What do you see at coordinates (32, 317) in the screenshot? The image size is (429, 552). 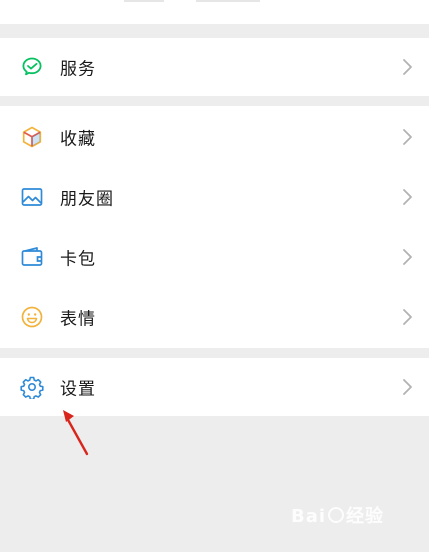 I see `smiley-icon` at bounding box center [32, 317].